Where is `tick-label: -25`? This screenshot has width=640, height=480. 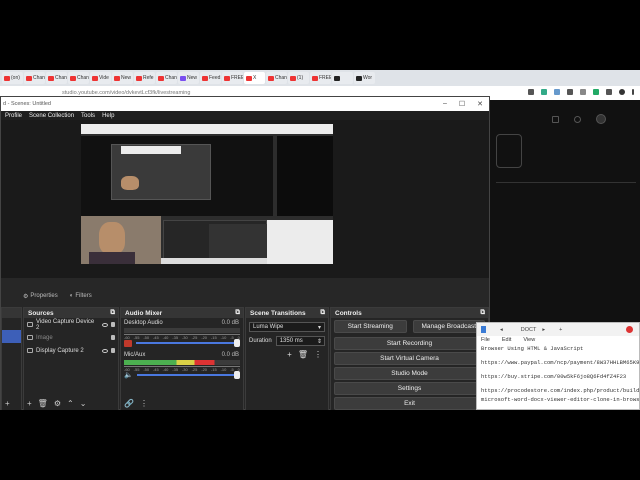 tick-label: -25 is located at coordinates (194, 369).